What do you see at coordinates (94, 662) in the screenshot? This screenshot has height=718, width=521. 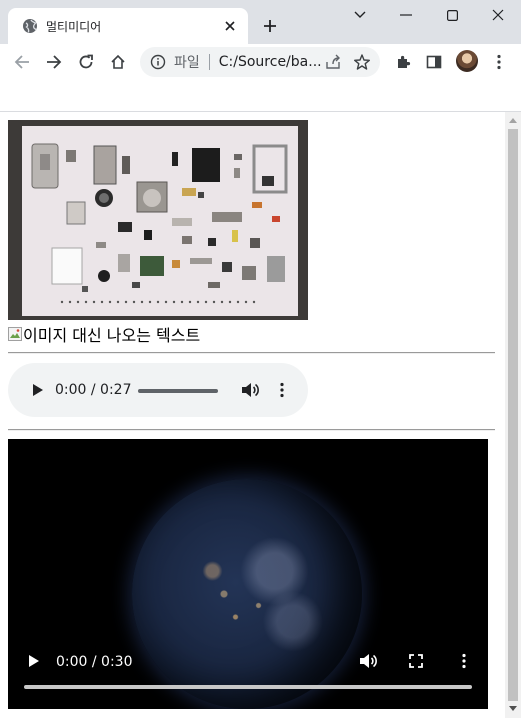 I see `video-time: 0:00 / 0:30` at bounding box center [94, 662].